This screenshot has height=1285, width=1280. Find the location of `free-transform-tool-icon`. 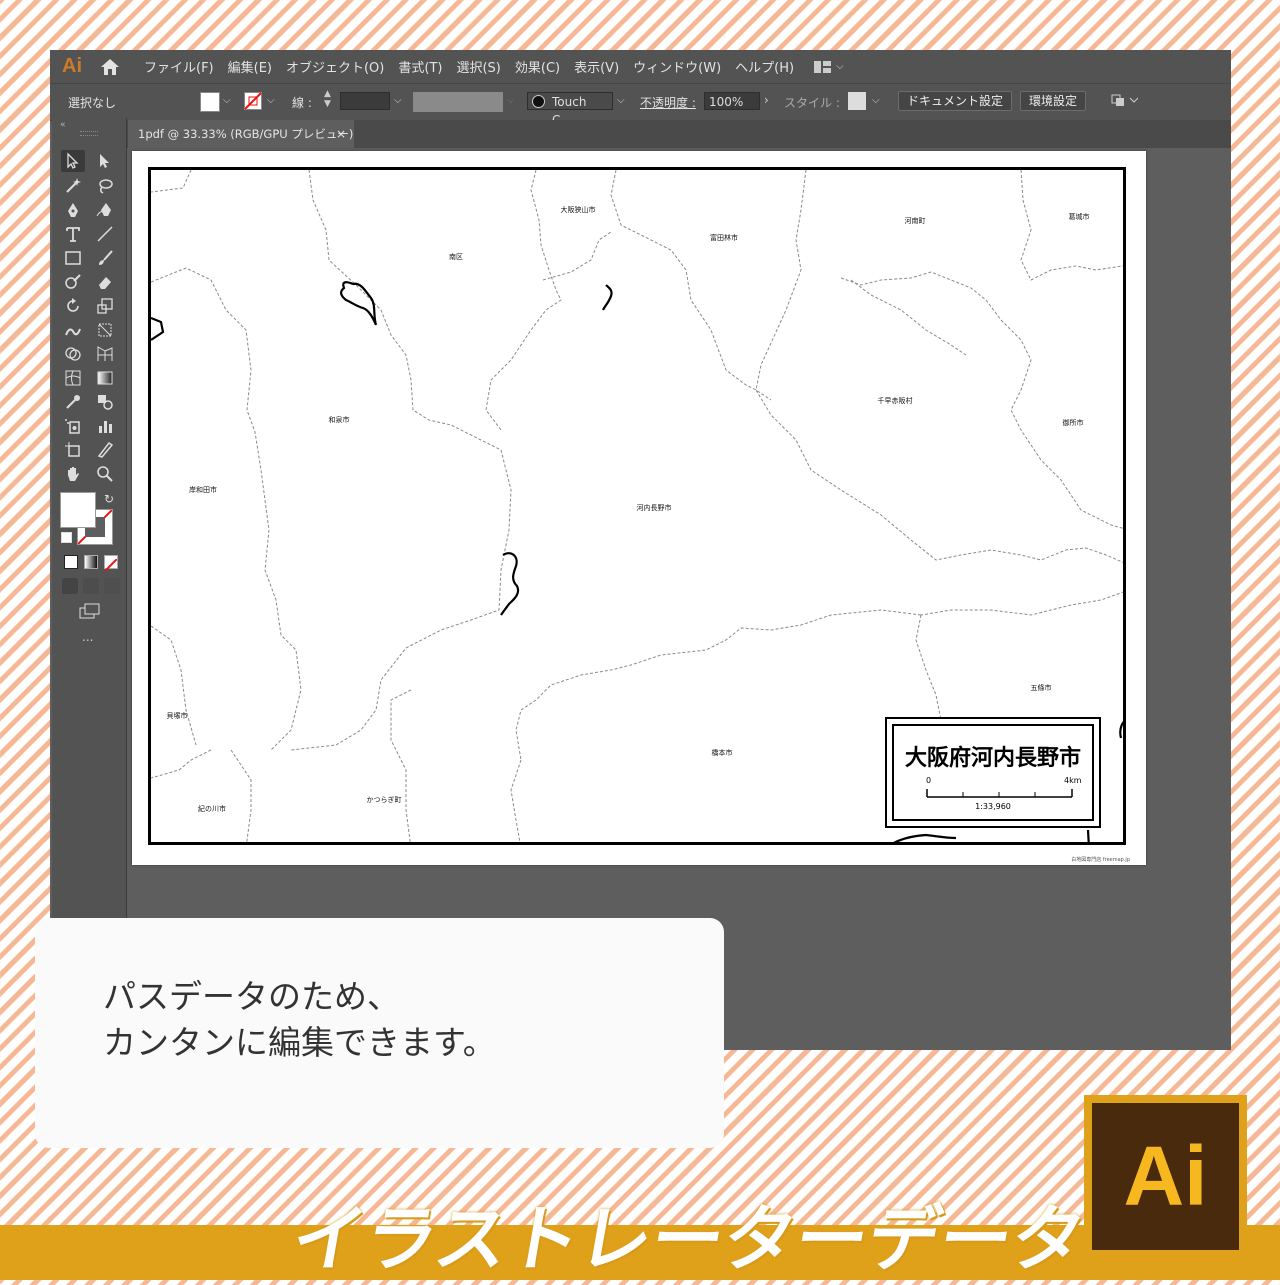

free-transform-tool-icon is located at coordinates (105, 330).